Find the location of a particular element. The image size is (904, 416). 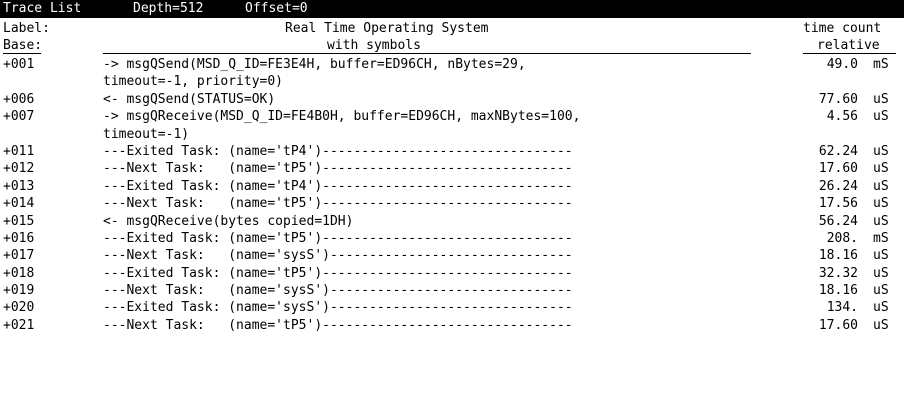

base-column-header: Base: is located at coordinates (23, 45).